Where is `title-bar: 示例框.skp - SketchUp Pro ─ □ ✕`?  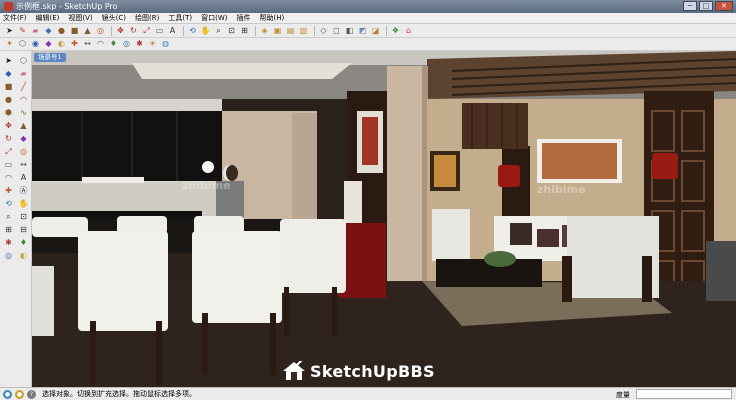
title-bar: 示例框.skp - SketchUp Pro ─ □ ✕ is located at coordinates (368, 6).